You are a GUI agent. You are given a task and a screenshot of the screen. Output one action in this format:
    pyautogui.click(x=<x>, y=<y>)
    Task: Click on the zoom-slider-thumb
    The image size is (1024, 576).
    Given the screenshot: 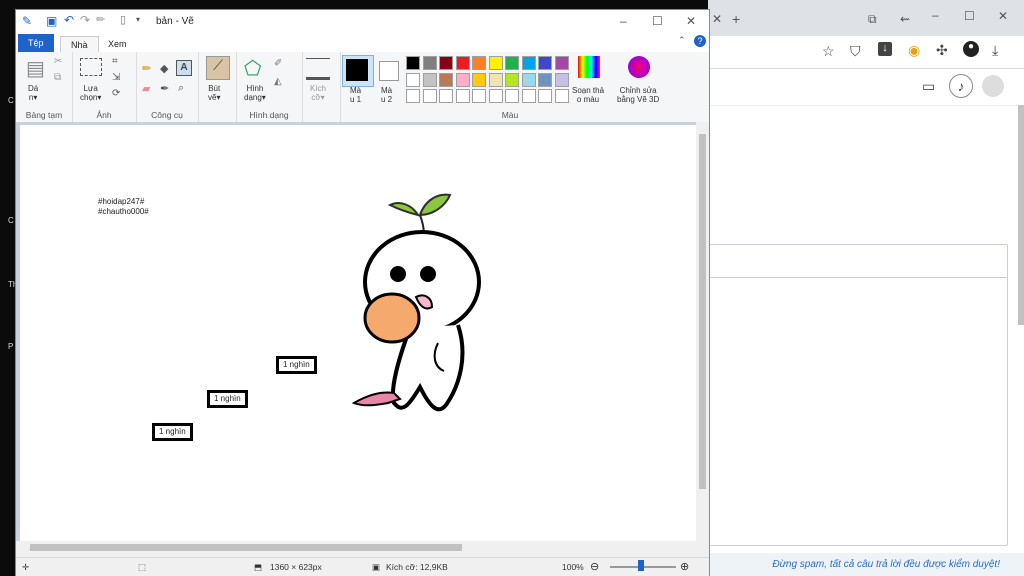 What is the action you would take?
    pyautogui.click(x=641, y=565)
    